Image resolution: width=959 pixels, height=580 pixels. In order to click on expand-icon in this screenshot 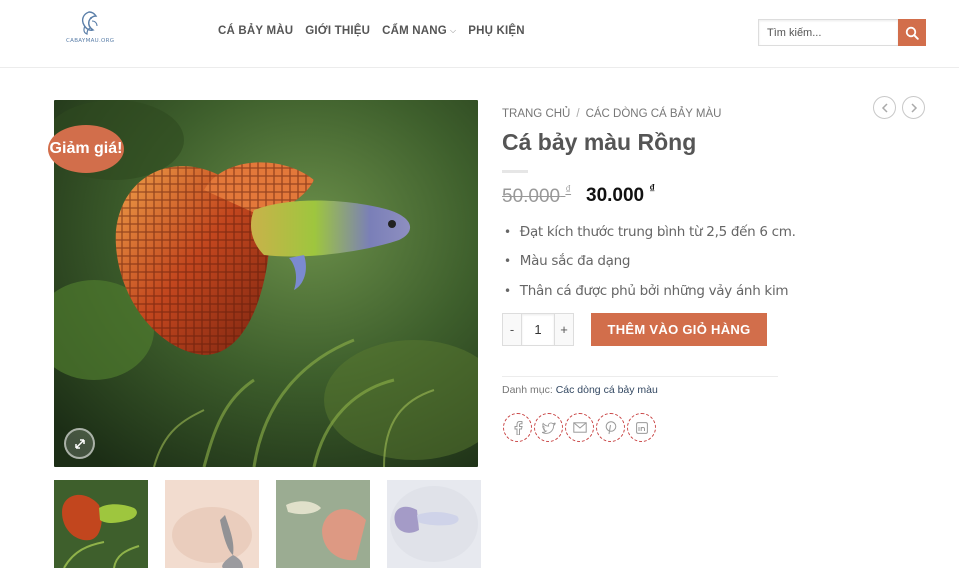, I will do `click(79, 443)`.